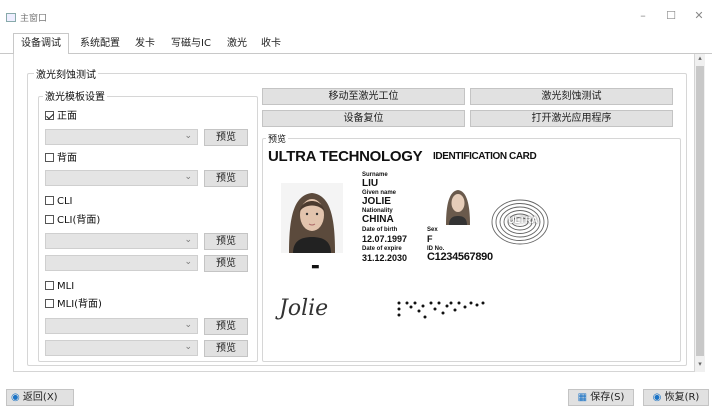 The height and width of the screenshot is (408, 712). Describe the element at coordinates (671, 16) in the screenshot. I see `maximize-icon: ☐` at that location.